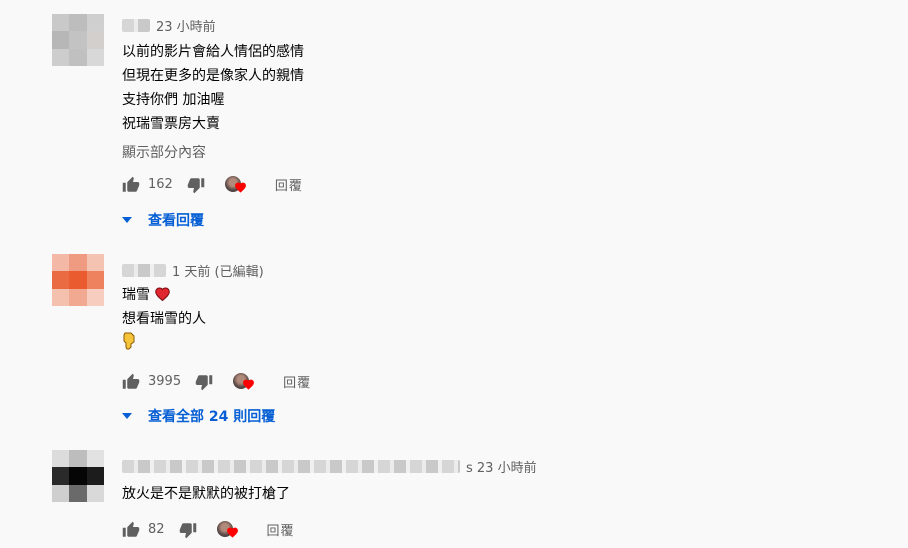 Image resolution: width=908 pixels, height=548 pixels. I want to click on like-count: 82, so click(156, 529).